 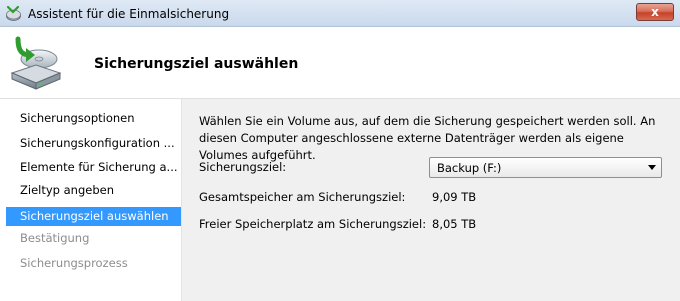 I want to click on close-button: x, so click(x=655, y=12).